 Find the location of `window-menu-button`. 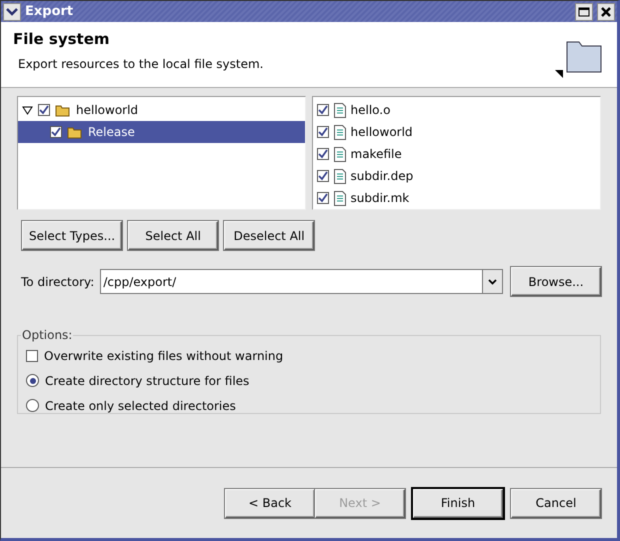

window-menu-button is located at coordinates (12, 11).